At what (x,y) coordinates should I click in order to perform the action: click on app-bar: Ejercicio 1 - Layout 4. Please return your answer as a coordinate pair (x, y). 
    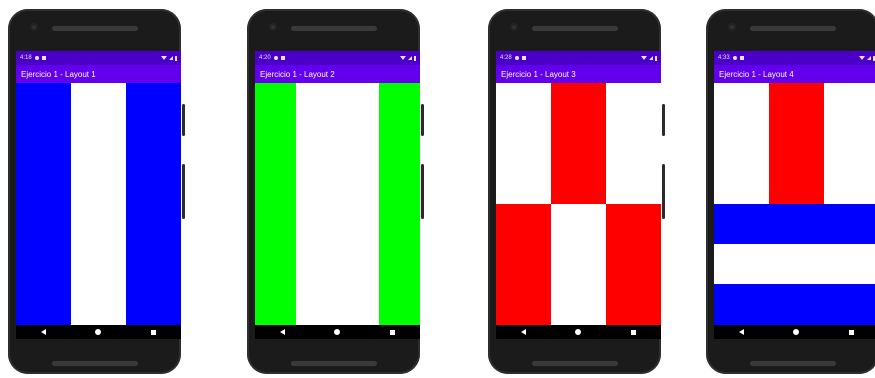
    Looking at the image, I should click on (794, 74).